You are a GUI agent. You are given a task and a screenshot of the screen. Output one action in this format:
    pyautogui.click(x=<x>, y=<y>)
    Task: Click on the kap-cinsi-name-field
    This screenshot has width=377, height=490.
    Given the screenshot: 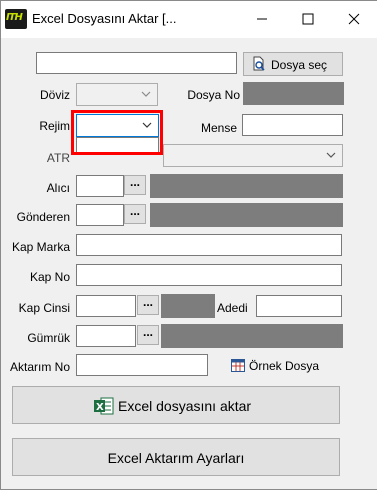 What is the action you would take?
    pyautogui.click(x=188, y=306)
    